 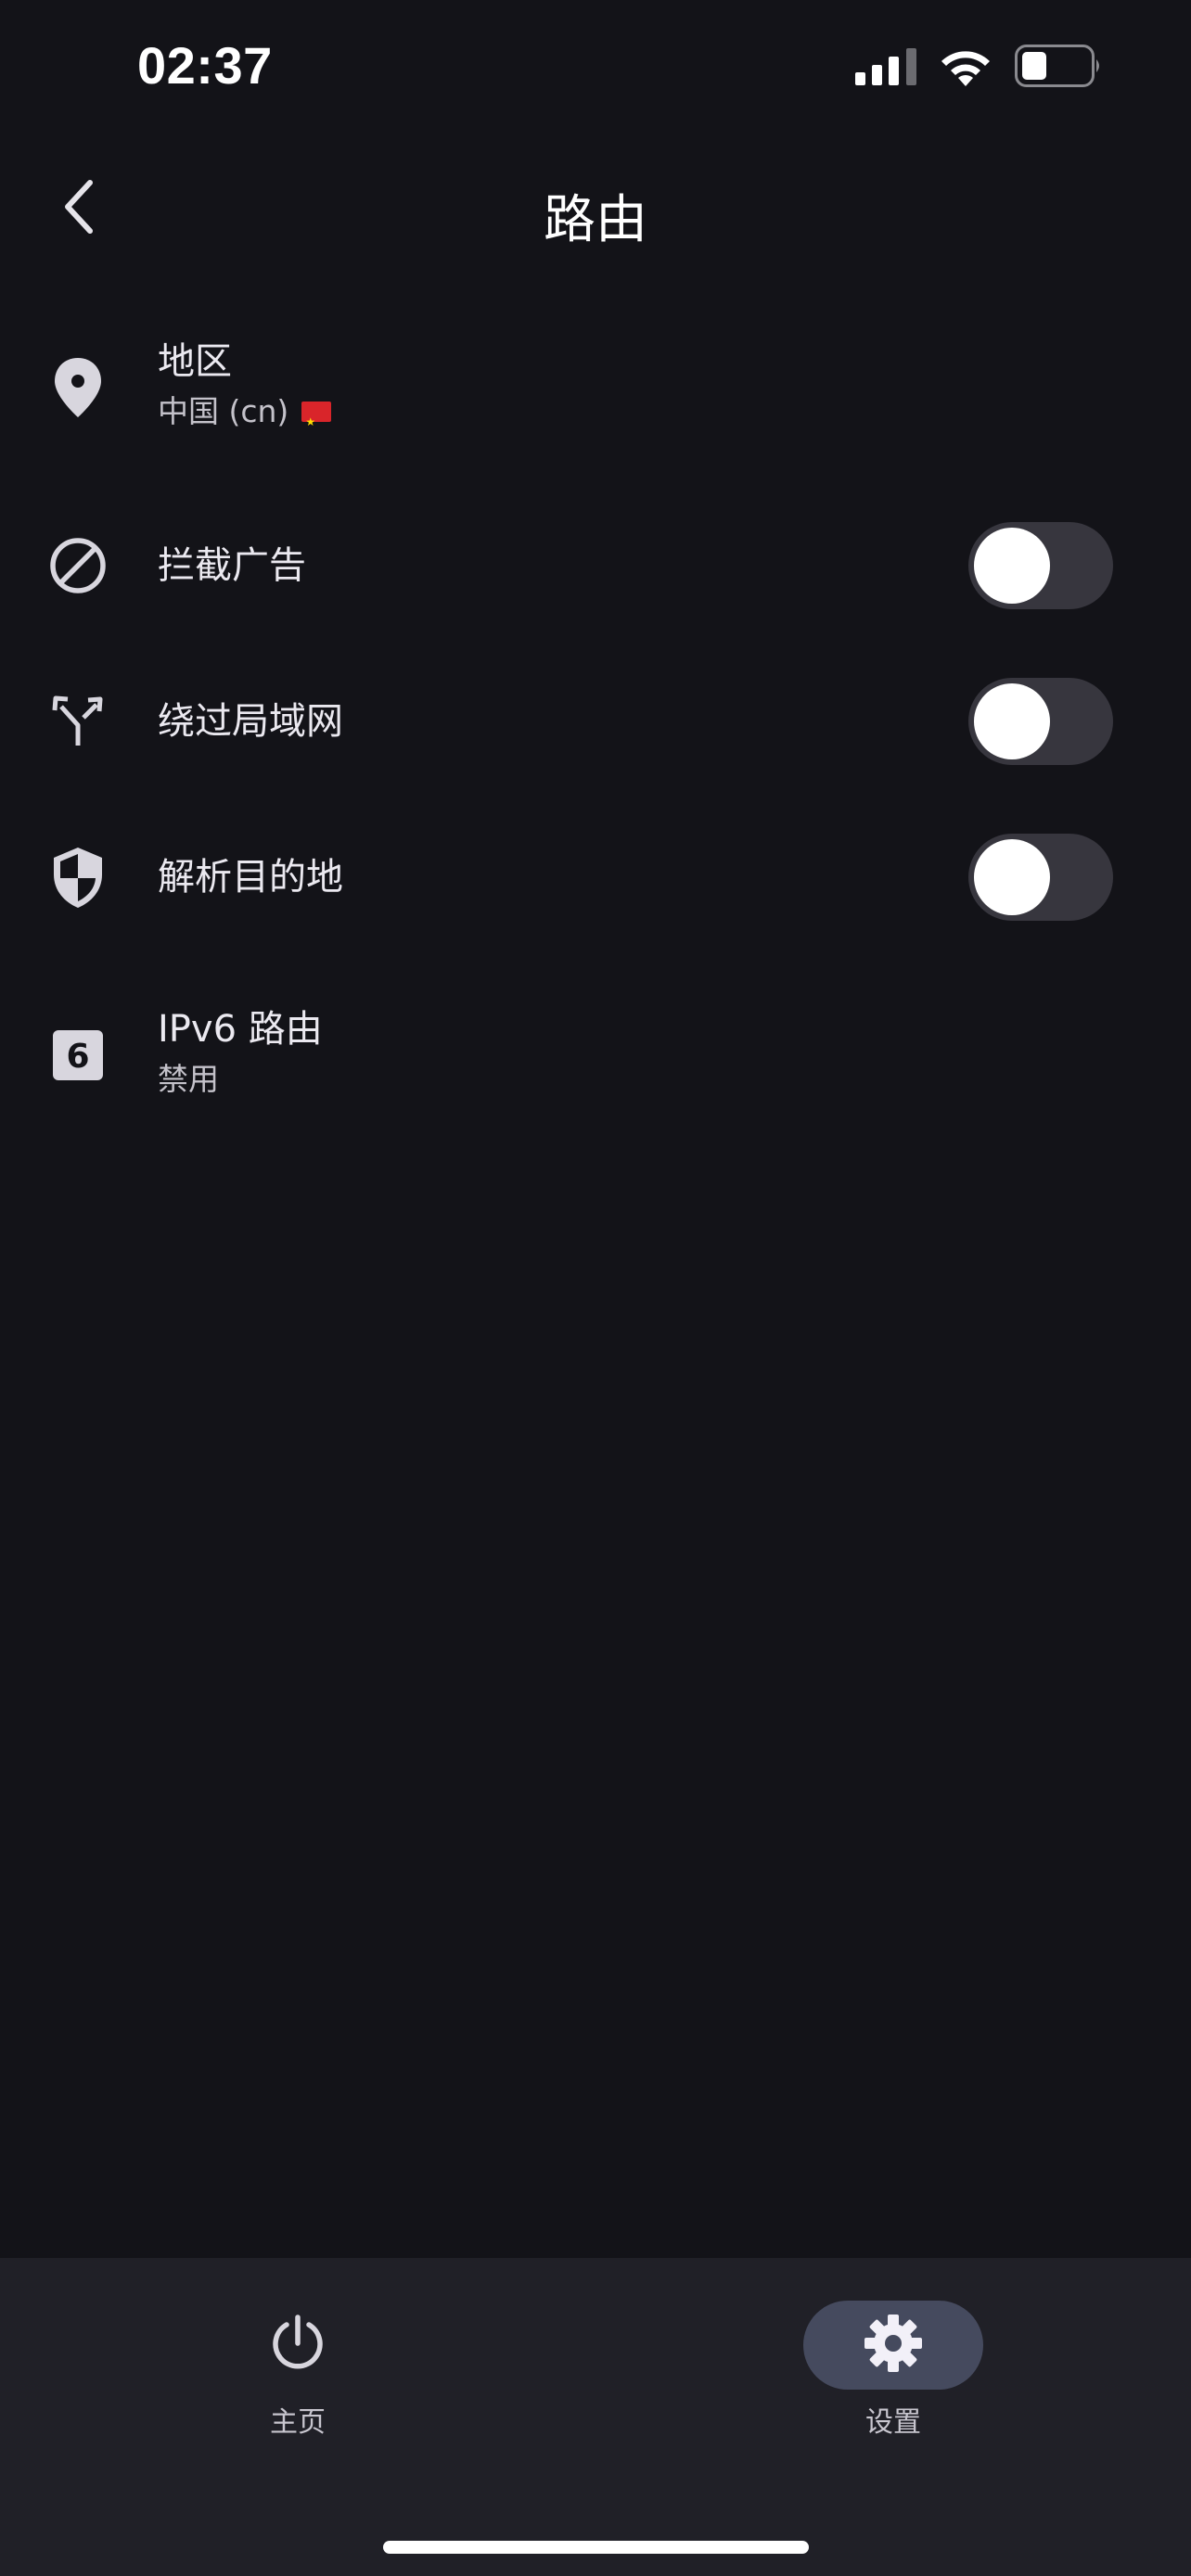 I want to click on nav-pill, so click(x=298, y=2345).